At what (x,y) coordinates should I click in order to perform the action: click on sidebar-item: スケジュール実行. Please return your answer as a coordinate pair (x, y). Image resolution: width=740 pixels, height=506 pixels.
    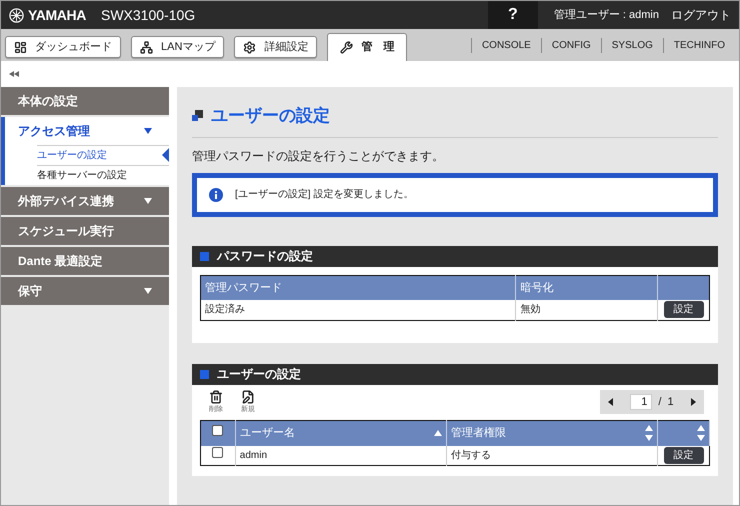
    Looking at the image, I should click on (85, 231).